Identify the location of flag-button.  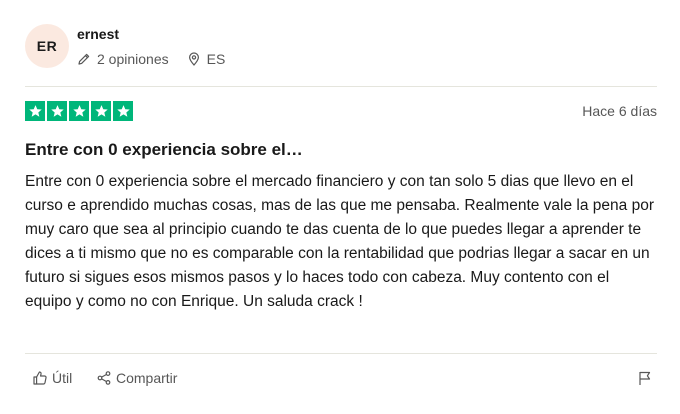
(647, 378).